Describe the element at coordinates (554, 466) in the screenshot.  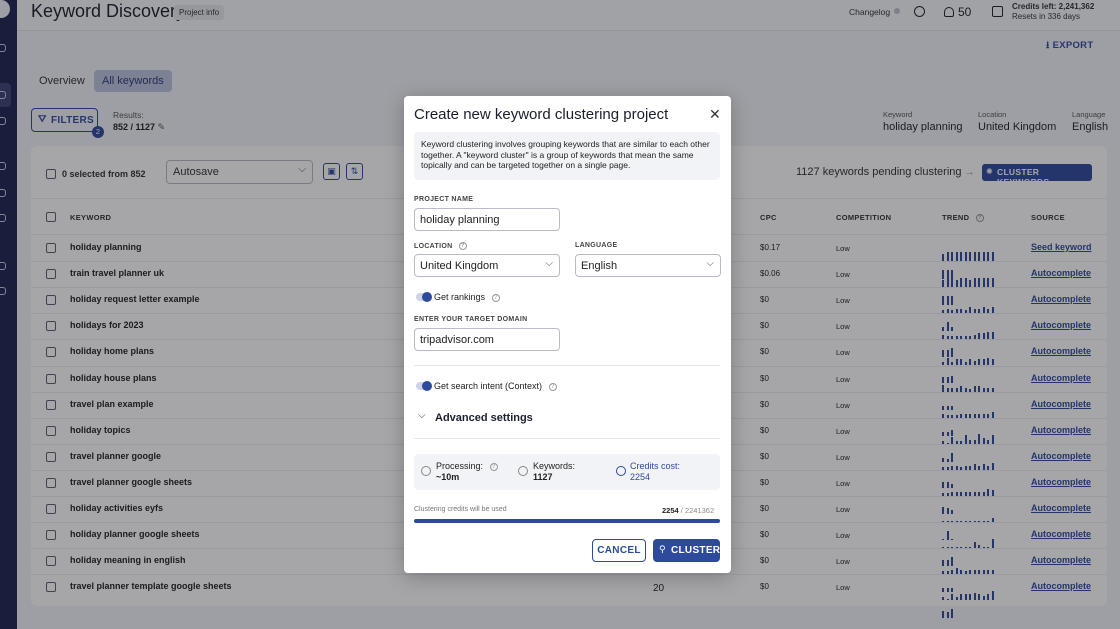
I see `keywords-label: Keywords:` at that location.